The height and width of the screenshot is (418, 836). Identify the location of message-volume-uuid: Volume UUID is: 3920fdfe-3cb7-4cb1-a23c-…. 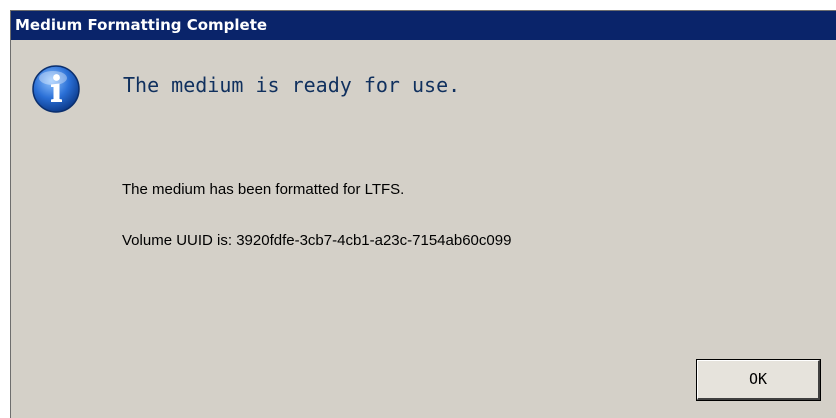
(317, 240).